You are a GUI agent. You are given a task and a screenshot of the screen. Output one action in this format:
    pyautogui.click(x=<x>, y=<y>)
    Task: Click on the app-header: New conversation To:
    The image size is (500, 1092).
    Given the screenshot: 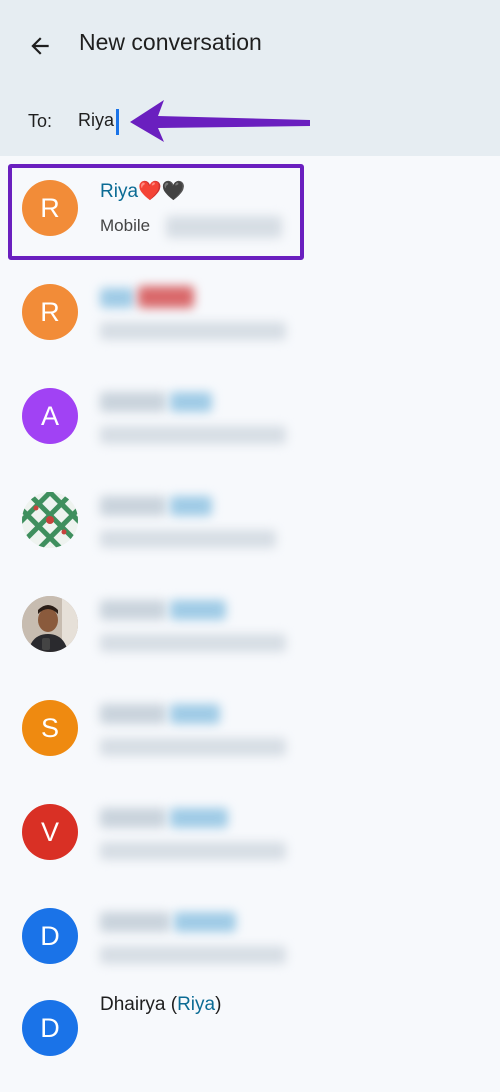 What is the action you would take?
    pyautogui.click(x=250, y=78)
    